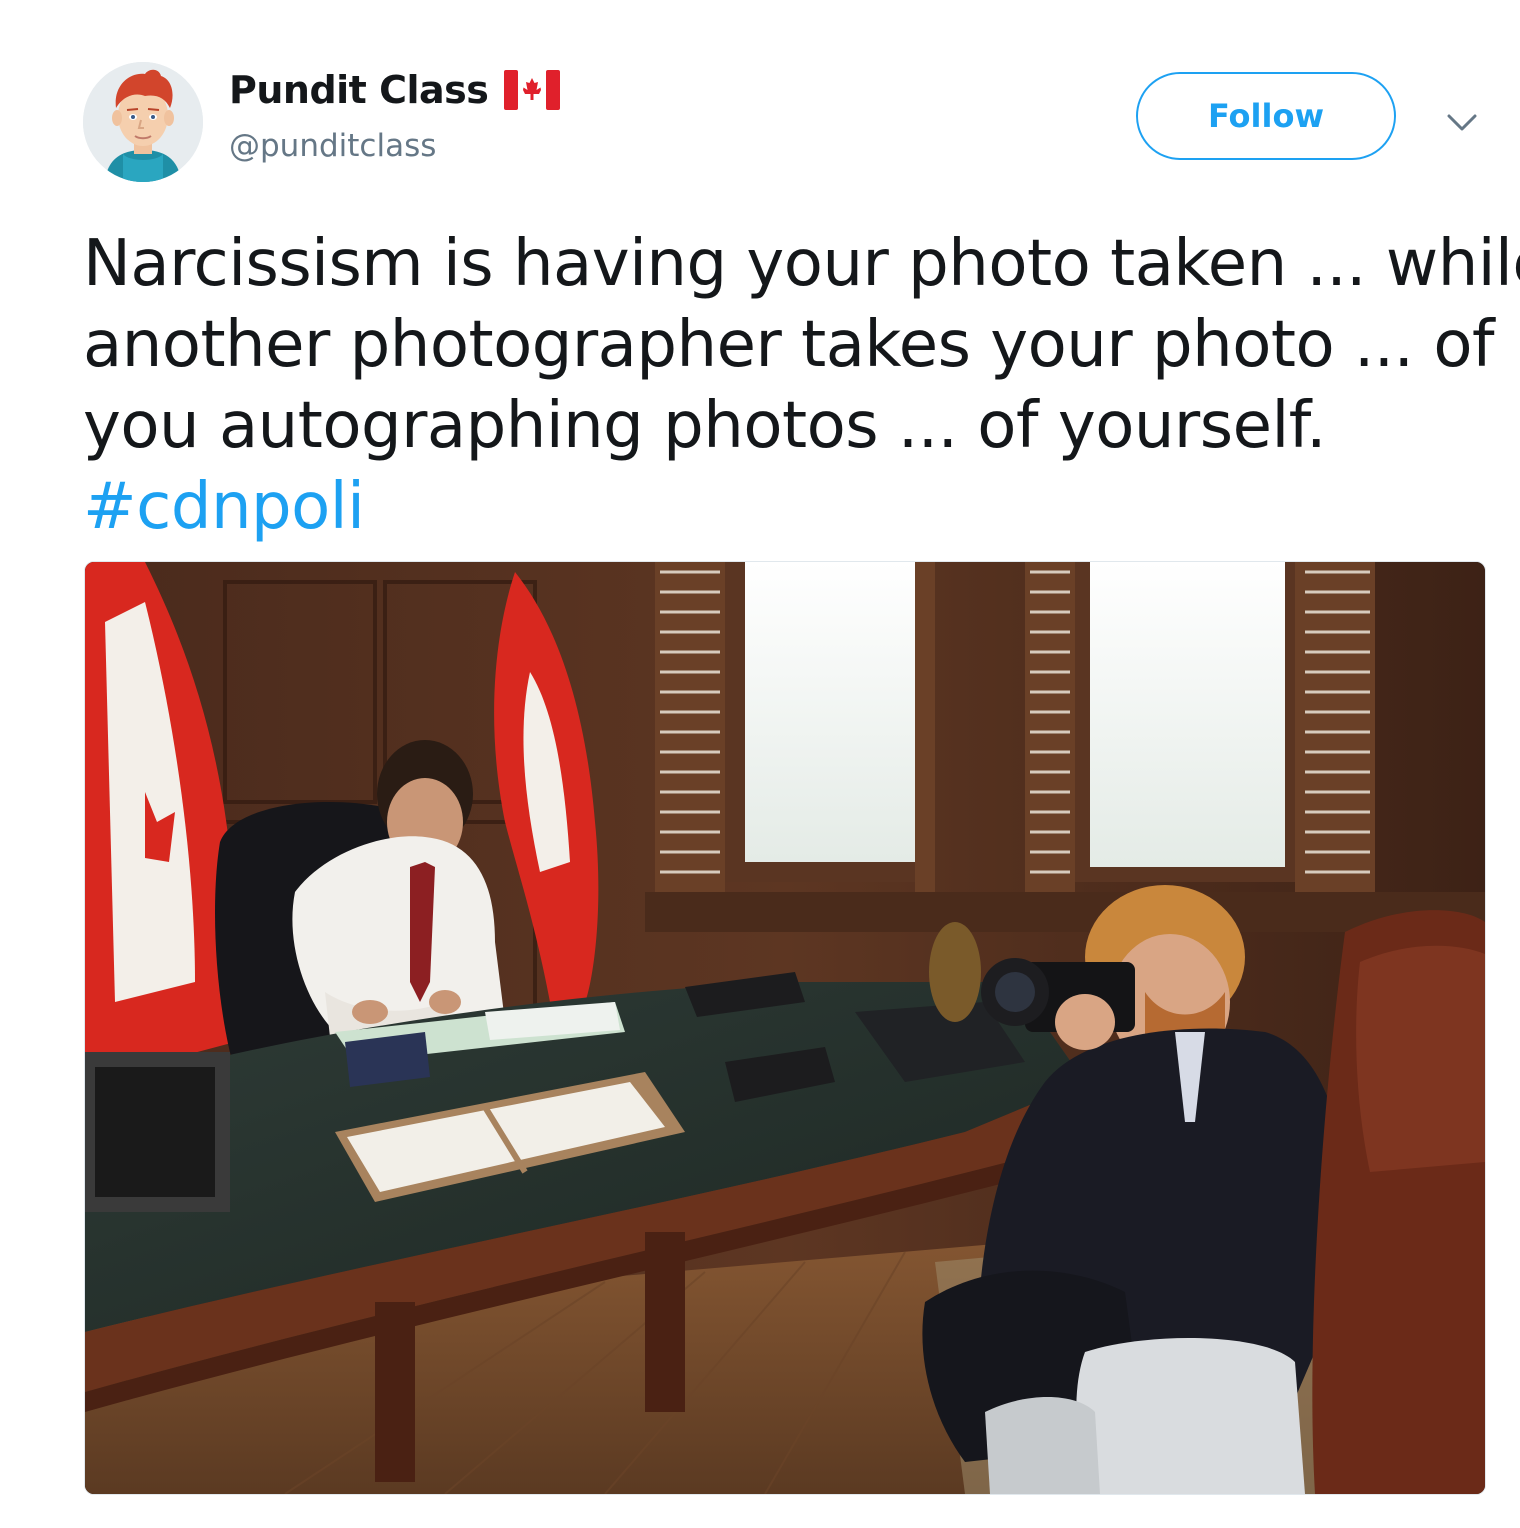 The width and height of the screenshot is (1520, 1528). Describe the element at coordinates (532, 90) in the screenshot. I see `canada-flag-icon` at that location.